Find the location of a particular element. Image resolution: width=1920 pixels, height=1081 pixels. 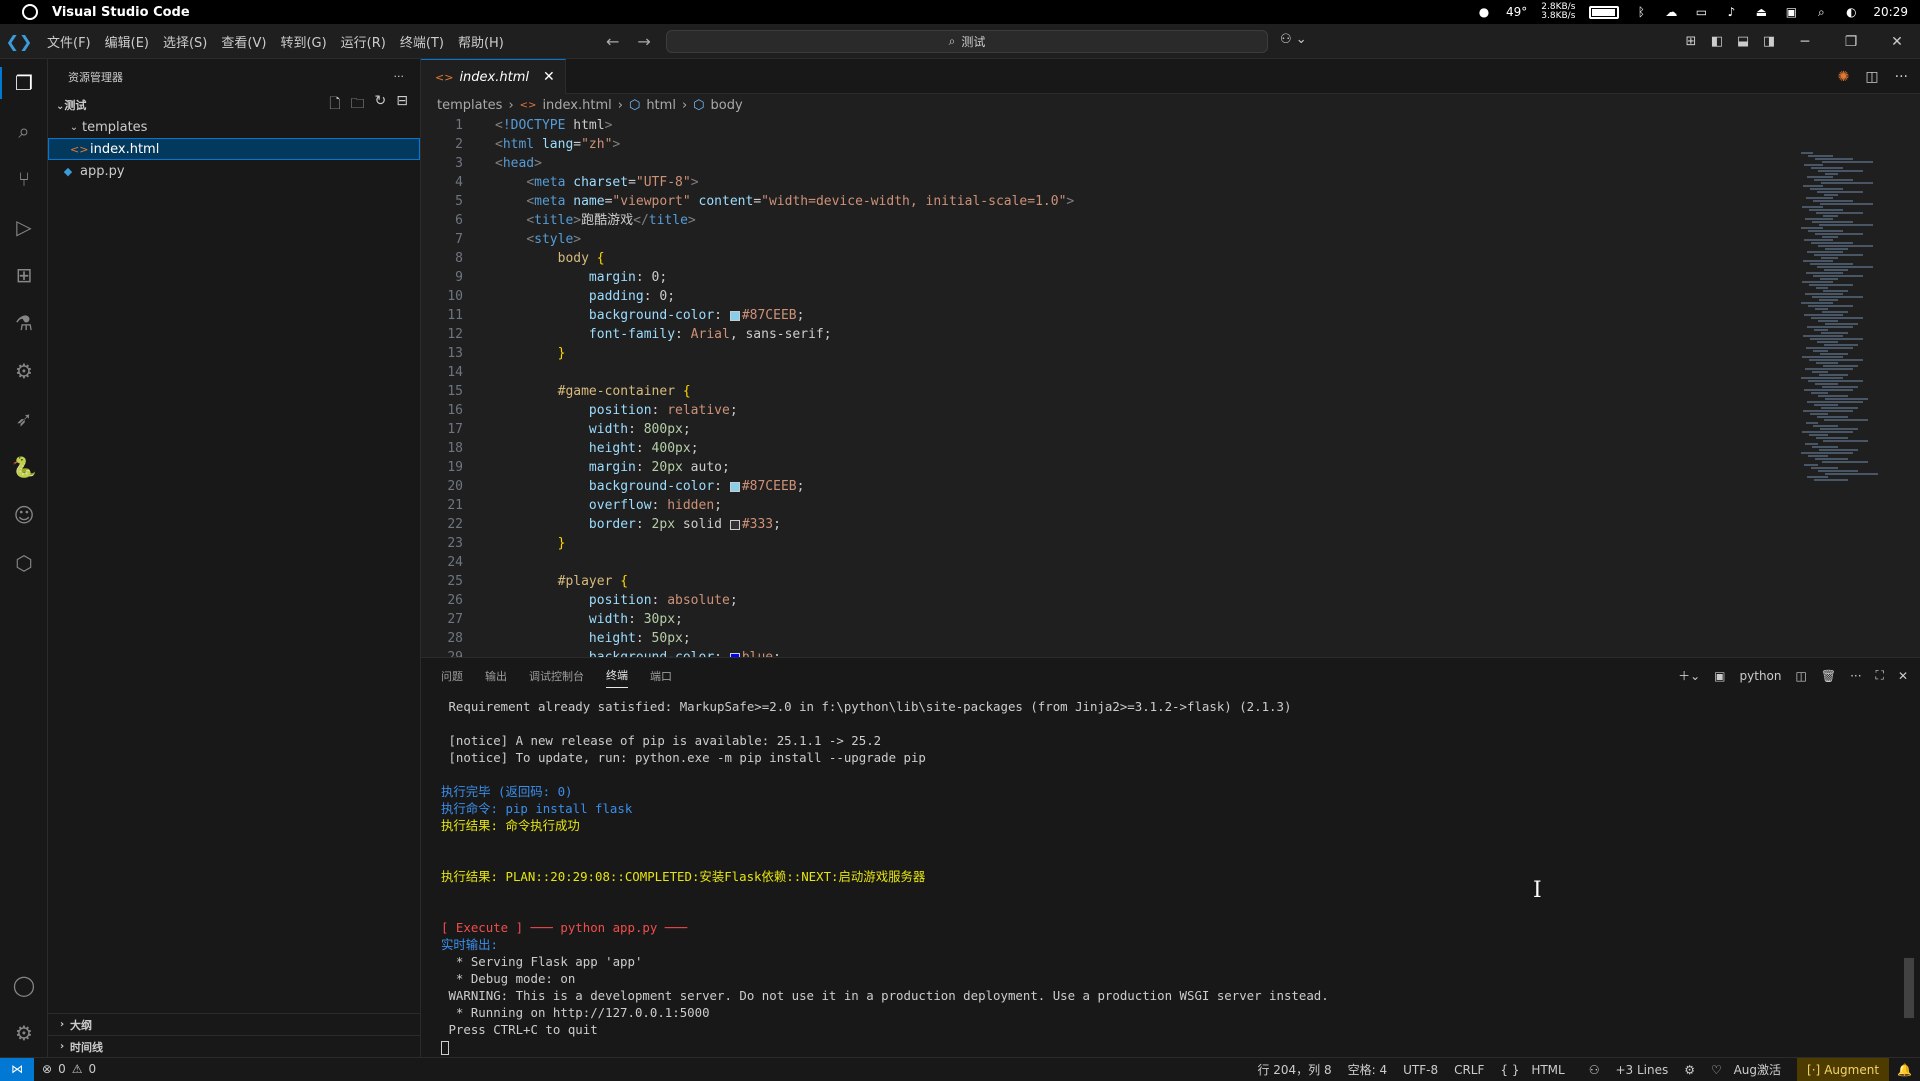

refresh-icon: ↻ is located at coordinates (381, 105).